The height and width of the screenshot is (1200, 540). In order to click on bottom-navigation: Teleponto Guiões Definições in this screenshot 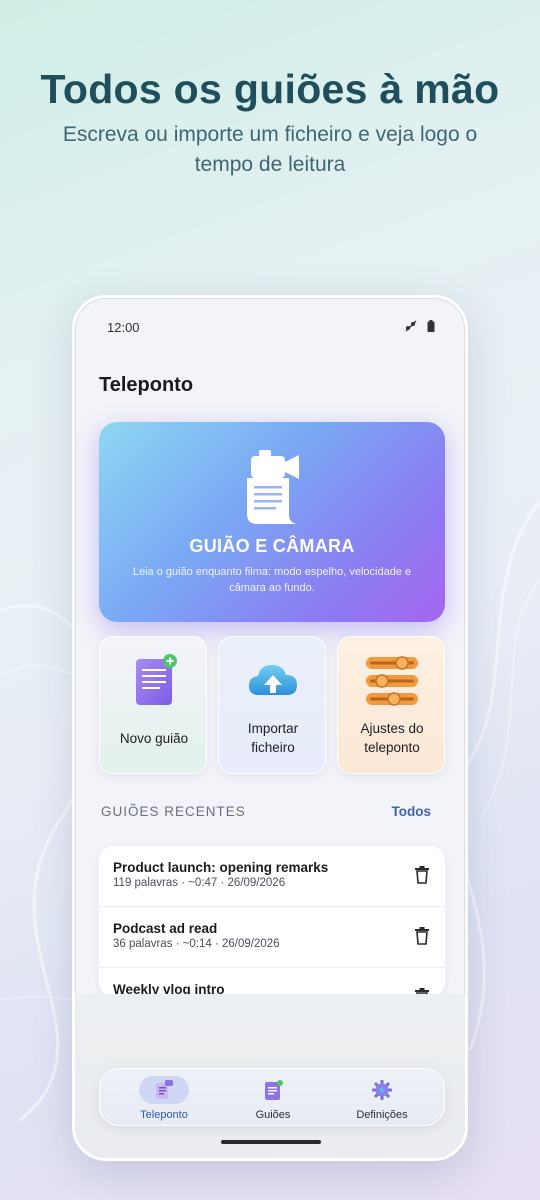, I will do `click(272, 1097)`.